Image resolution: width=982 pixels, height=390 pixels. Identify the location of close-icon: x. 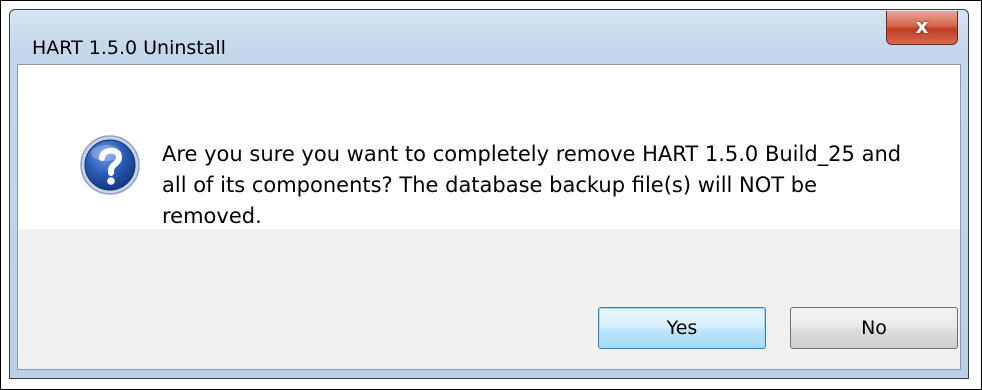
(922, 26).